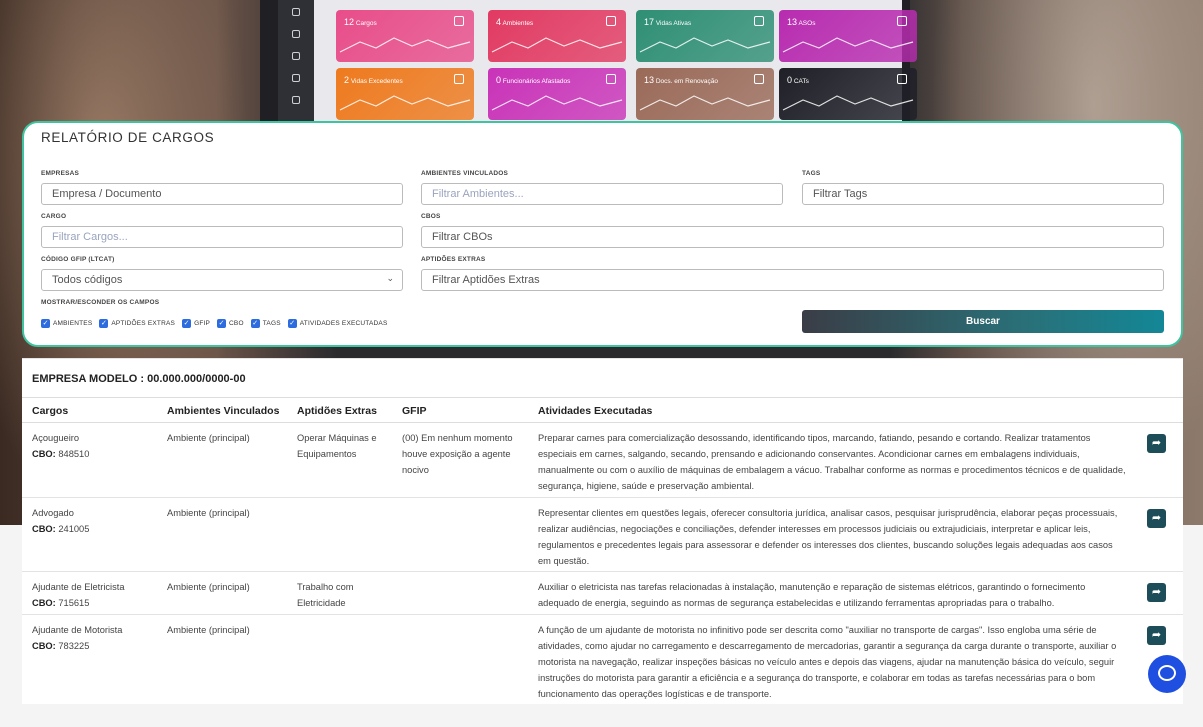 Image resolution: width=1203 pixels, height=727 pixels. Describe the element at coordinates (705, 36) in the screenshot. I see `dashboard-card: 17 Vidas Ativas` at that location.